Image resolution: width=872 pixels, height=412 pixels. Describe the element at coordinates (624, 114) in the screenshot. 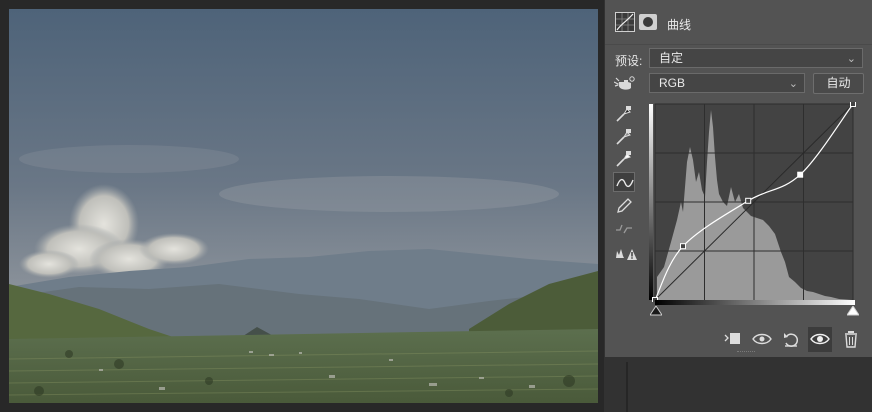

I see `sample-black-point-icon` at that location.